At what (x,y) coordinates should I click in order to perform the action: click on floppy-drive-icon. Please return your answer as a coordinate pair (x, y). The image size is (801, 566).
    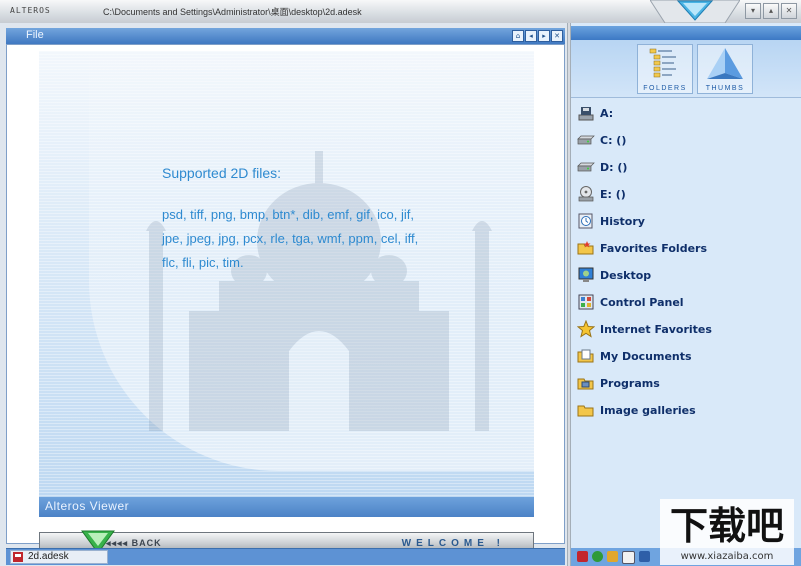
    Looking at the image, I should click on (586, 114).